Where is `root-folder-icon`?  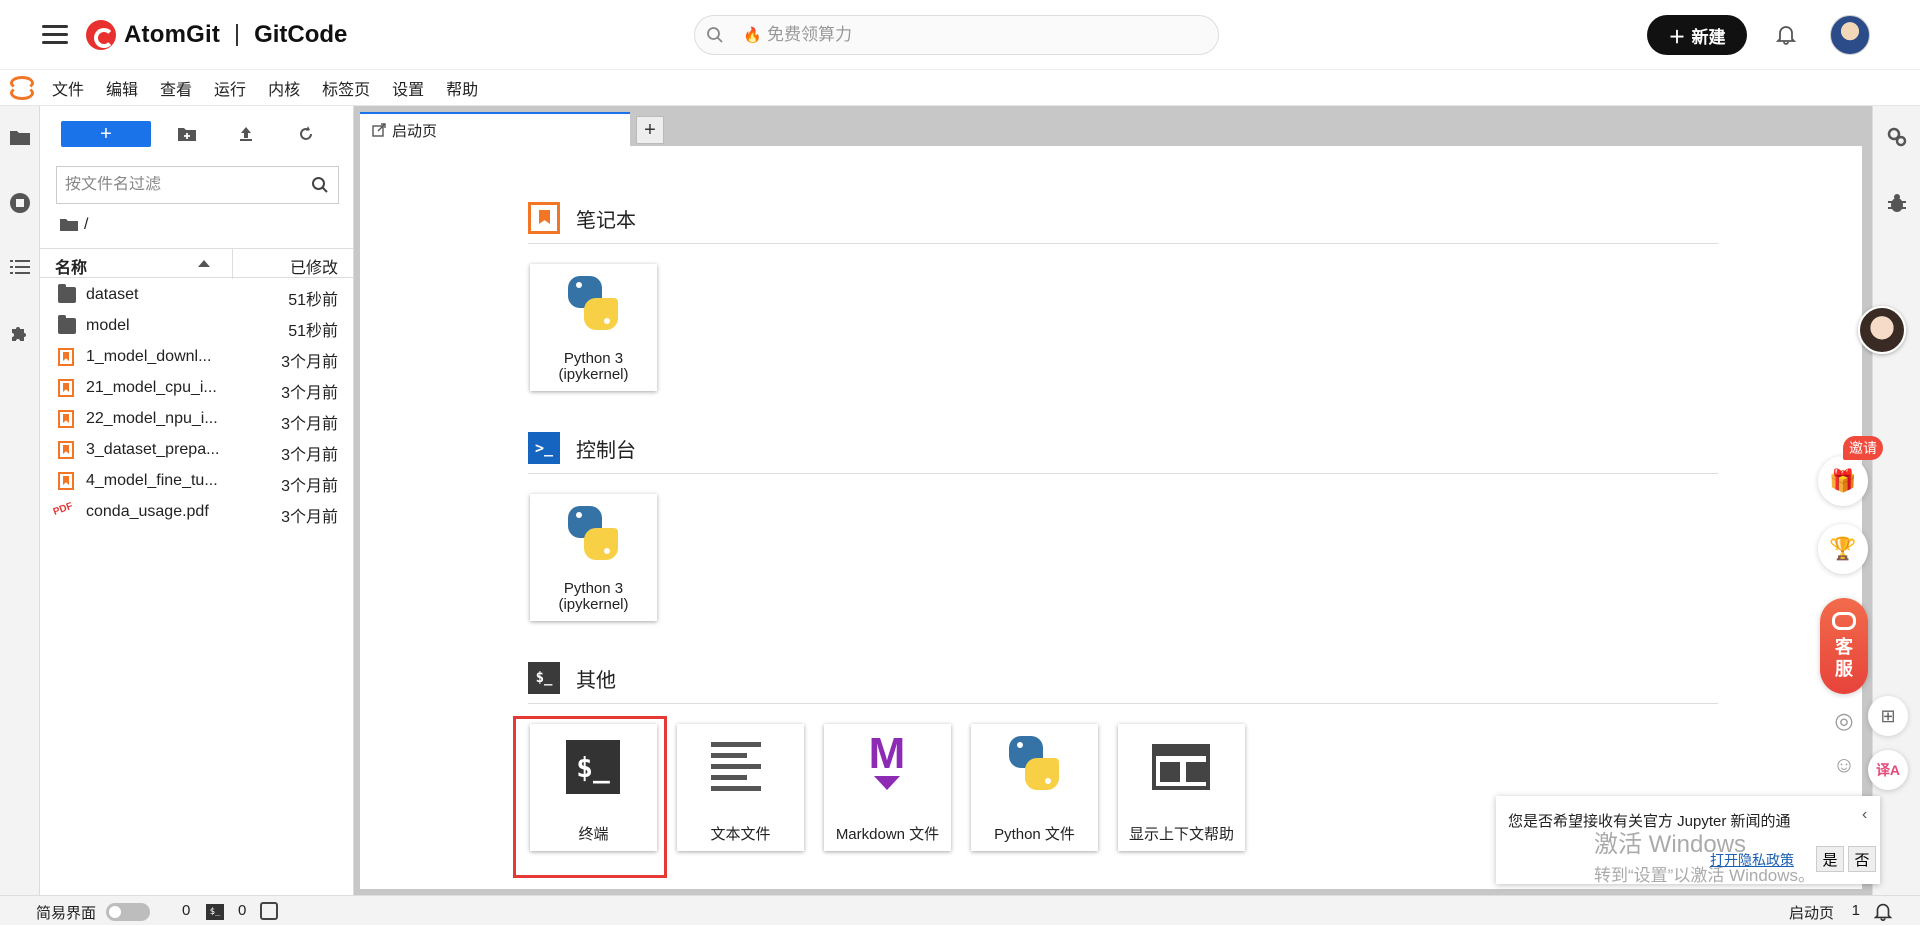
root-folder-icon is located at coordinates (69, 225).